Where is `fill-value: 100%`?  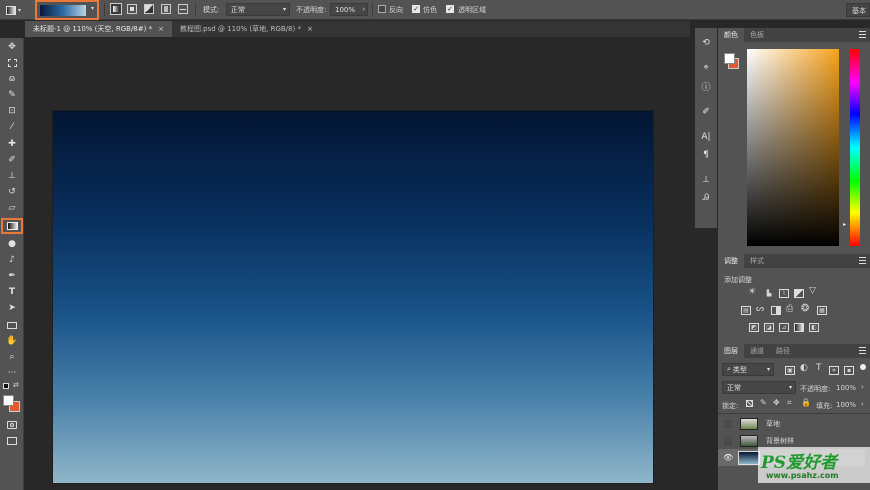
fill-value: 100% is located at coordinates (846, 405).